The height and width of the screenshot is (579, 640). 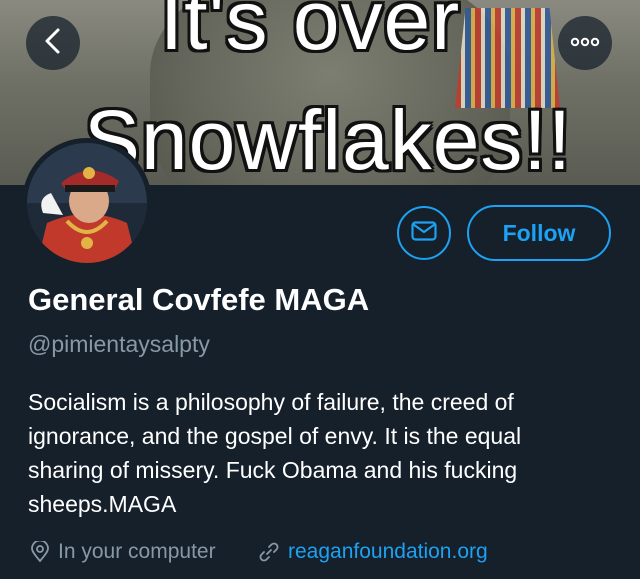 I want to click on envelope-icon, so click(x=424, y=233).